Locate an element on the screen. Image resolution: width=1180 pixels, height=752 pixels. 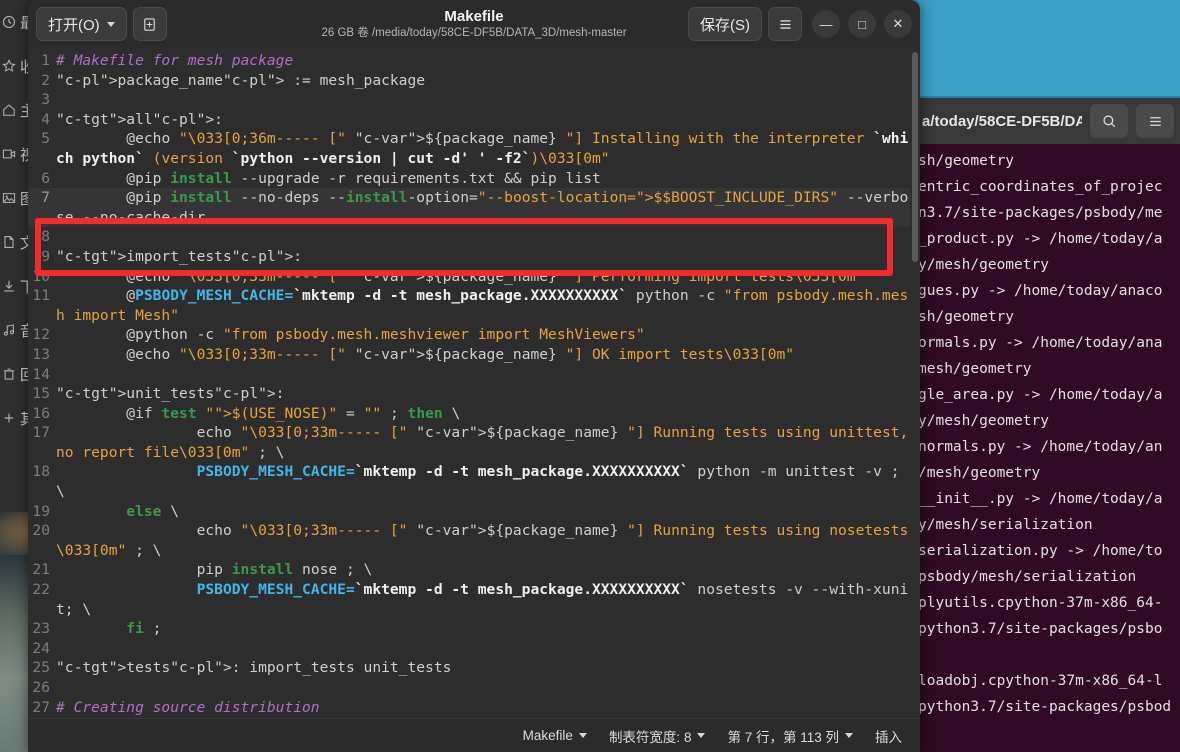
code-line: 26 is located at coordinates (474, 688).